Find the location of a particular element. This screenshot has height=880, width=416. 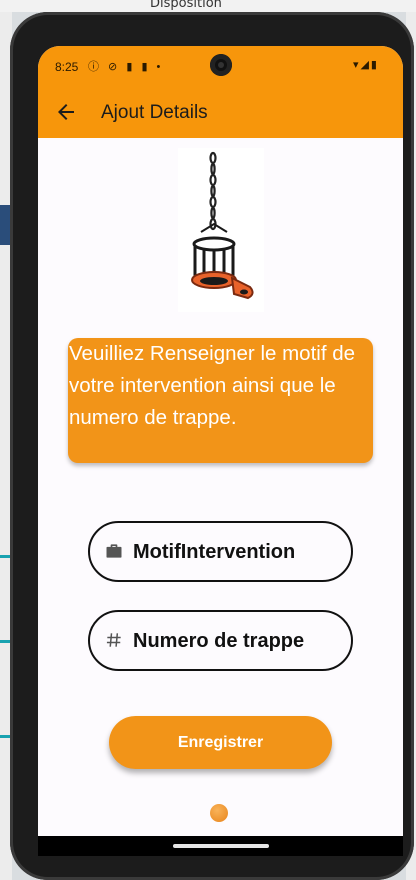

numero-trappe-field is located at coordinates (220, 640).